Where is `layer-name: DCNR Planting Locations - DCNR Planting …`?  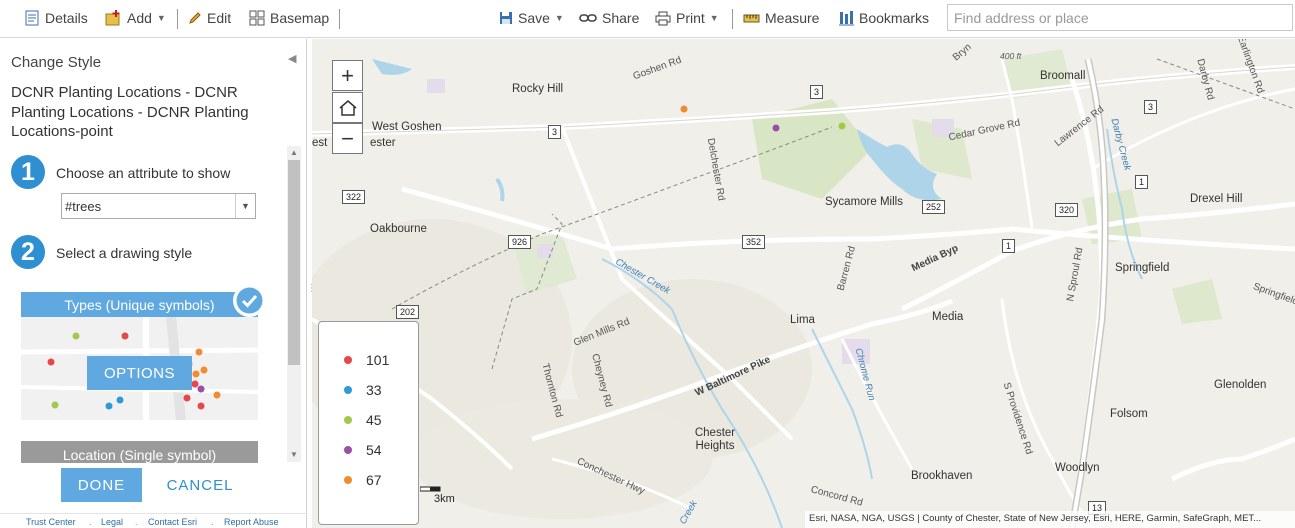 layer-name: DCNR Planting Locations - DCNR Planting … is located at coordinates (130, 112).